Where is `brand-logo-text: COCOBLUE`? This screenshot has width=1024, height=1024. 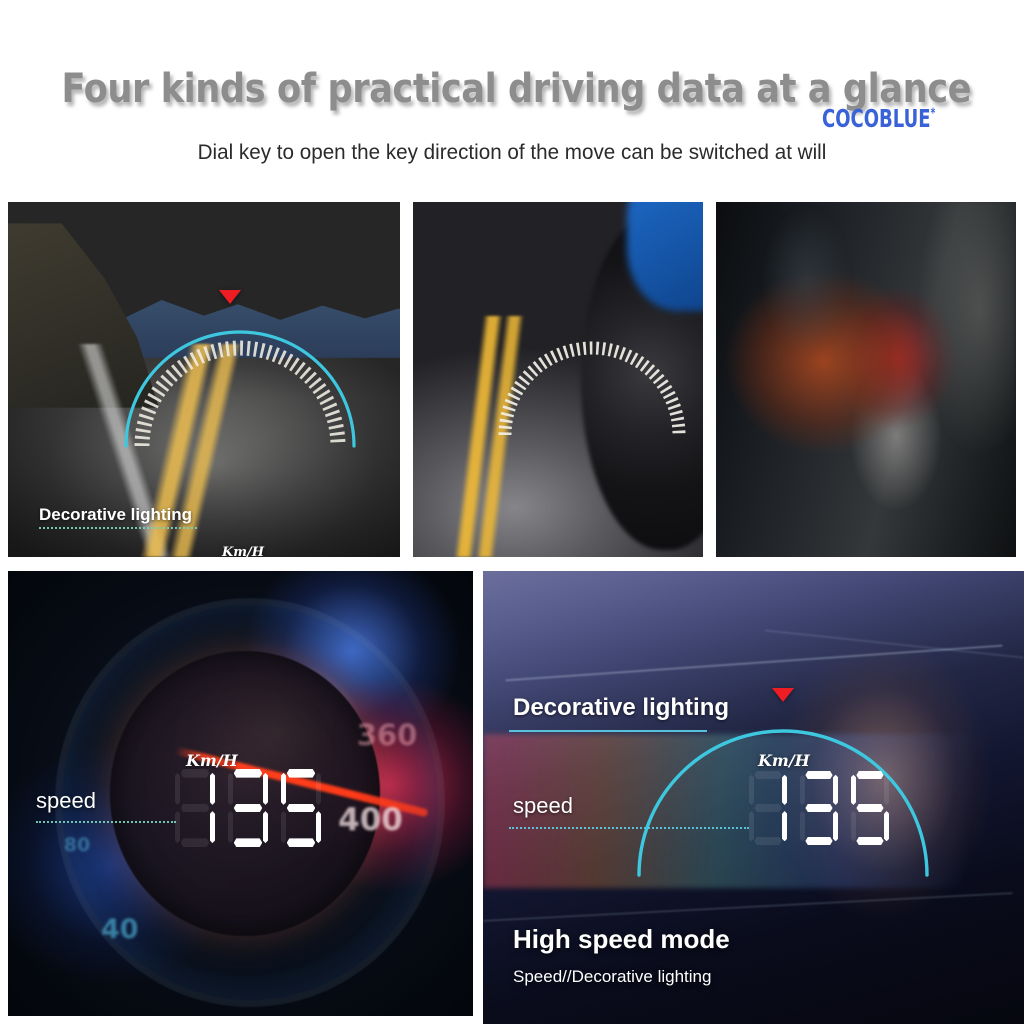
brand-logo-text: COCOBLUE is located at coordinates (876, 118).